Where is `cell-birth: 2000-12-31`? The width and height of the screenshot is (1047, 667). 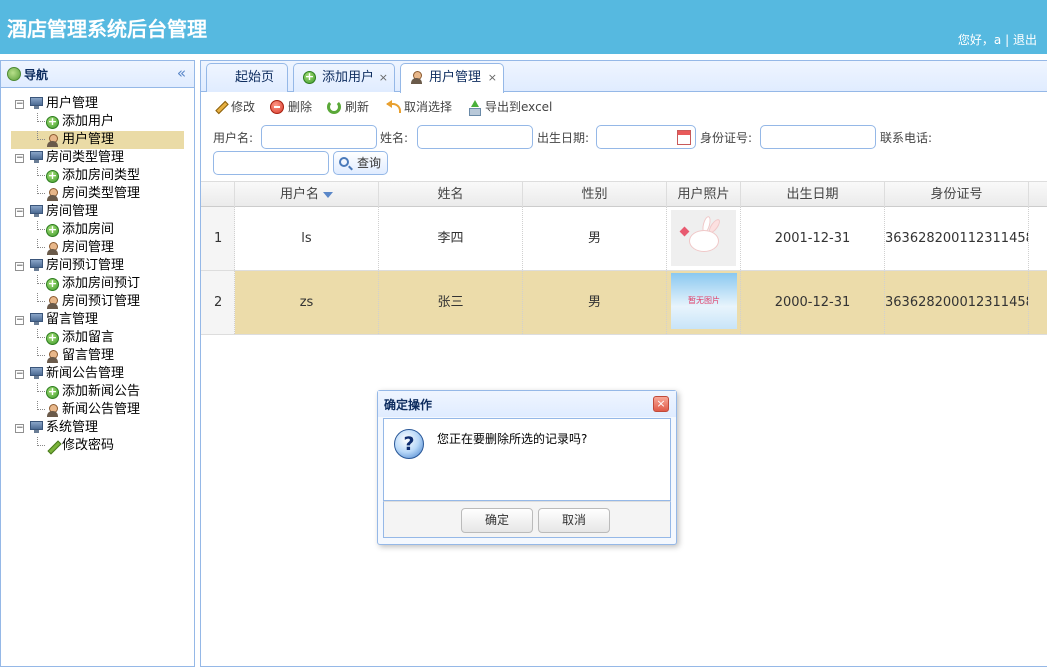
cell-birth: 2000-12-31 is located at coordinates (813, 302).